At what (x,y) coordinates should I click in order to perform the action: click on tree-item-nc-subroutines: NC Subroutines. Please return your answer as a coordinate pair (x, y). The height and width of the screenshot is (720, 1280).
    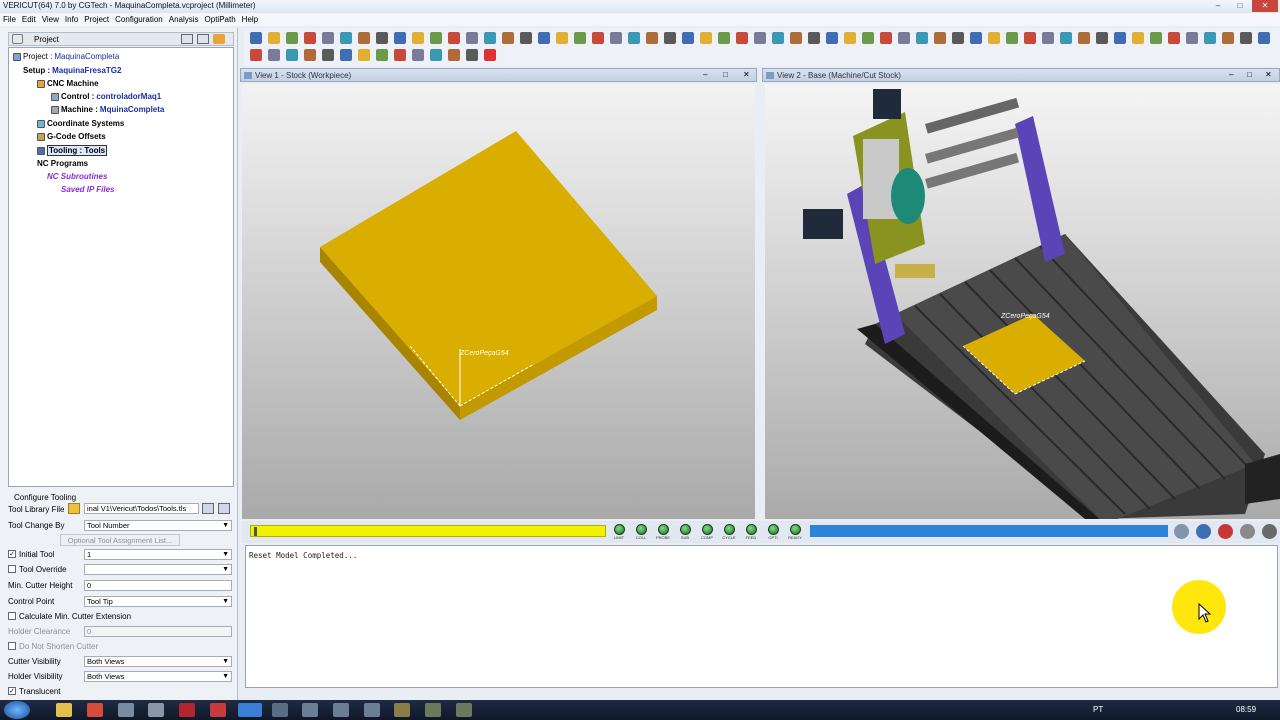
    Looking at the image, I should click on (77, 176).